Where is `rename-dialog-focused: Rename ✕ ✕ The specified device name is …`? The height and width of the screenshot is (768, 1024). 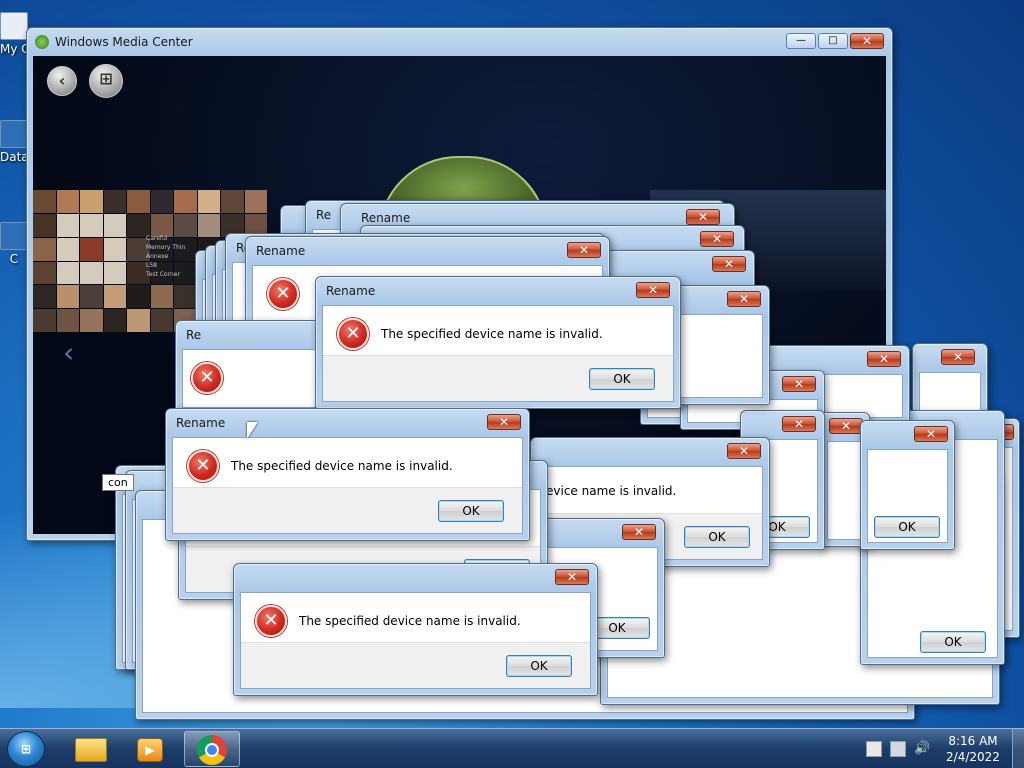 rename-dialog-focused: Rename ✕ ✕ The specified device name is … is located at coordinates (347, 474).